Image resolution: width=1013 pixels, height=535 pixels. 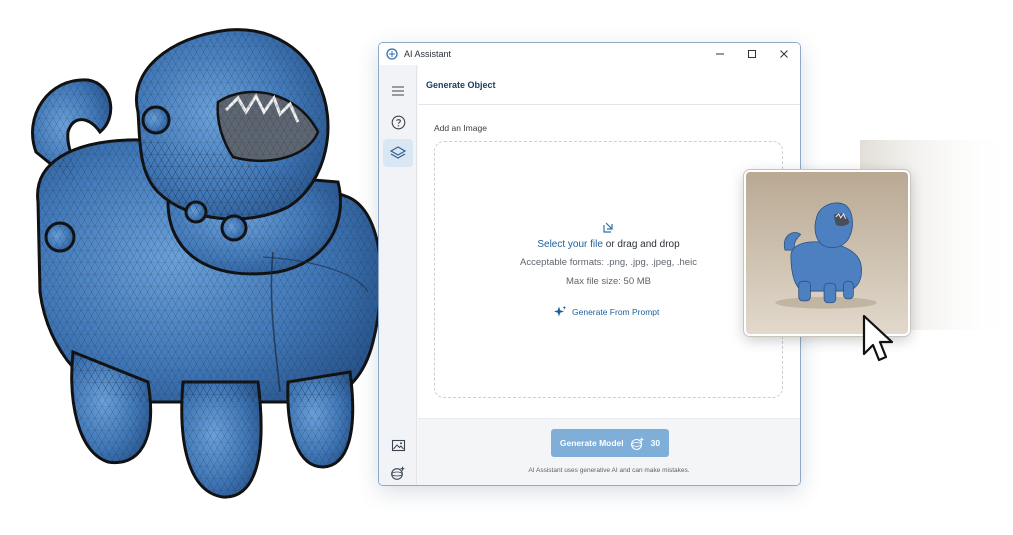 What do you see at coordinates (392, 54) in the screenshot?
I see `app-logo-icon` at bounding box center [392, 54].